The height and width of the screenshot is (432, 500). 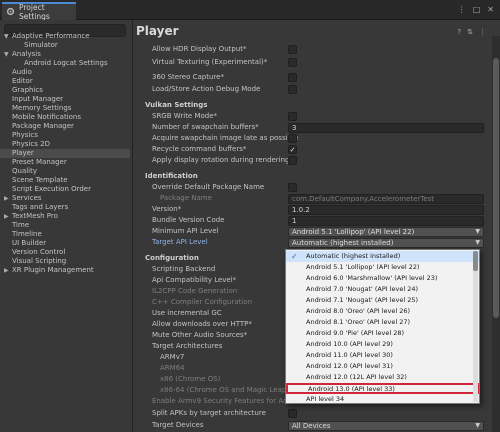 I want to click on target-api-option: Android 12.0 (API level 31), so click(x=382, y=366).